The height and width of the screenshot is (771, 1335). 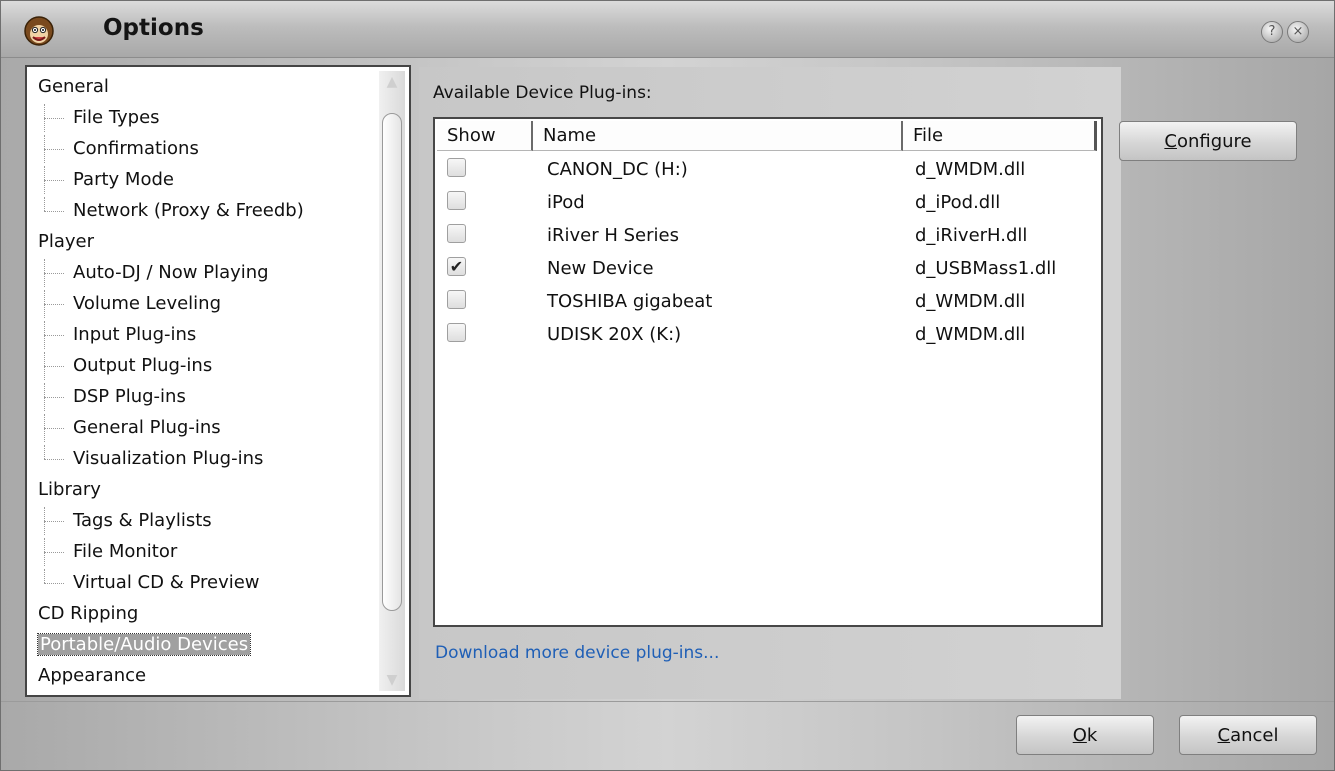 What do you see at coordinates (667, 29) in the screenshot?
I see `title-bar: Options ? ×` at bounding box center [667, 29].